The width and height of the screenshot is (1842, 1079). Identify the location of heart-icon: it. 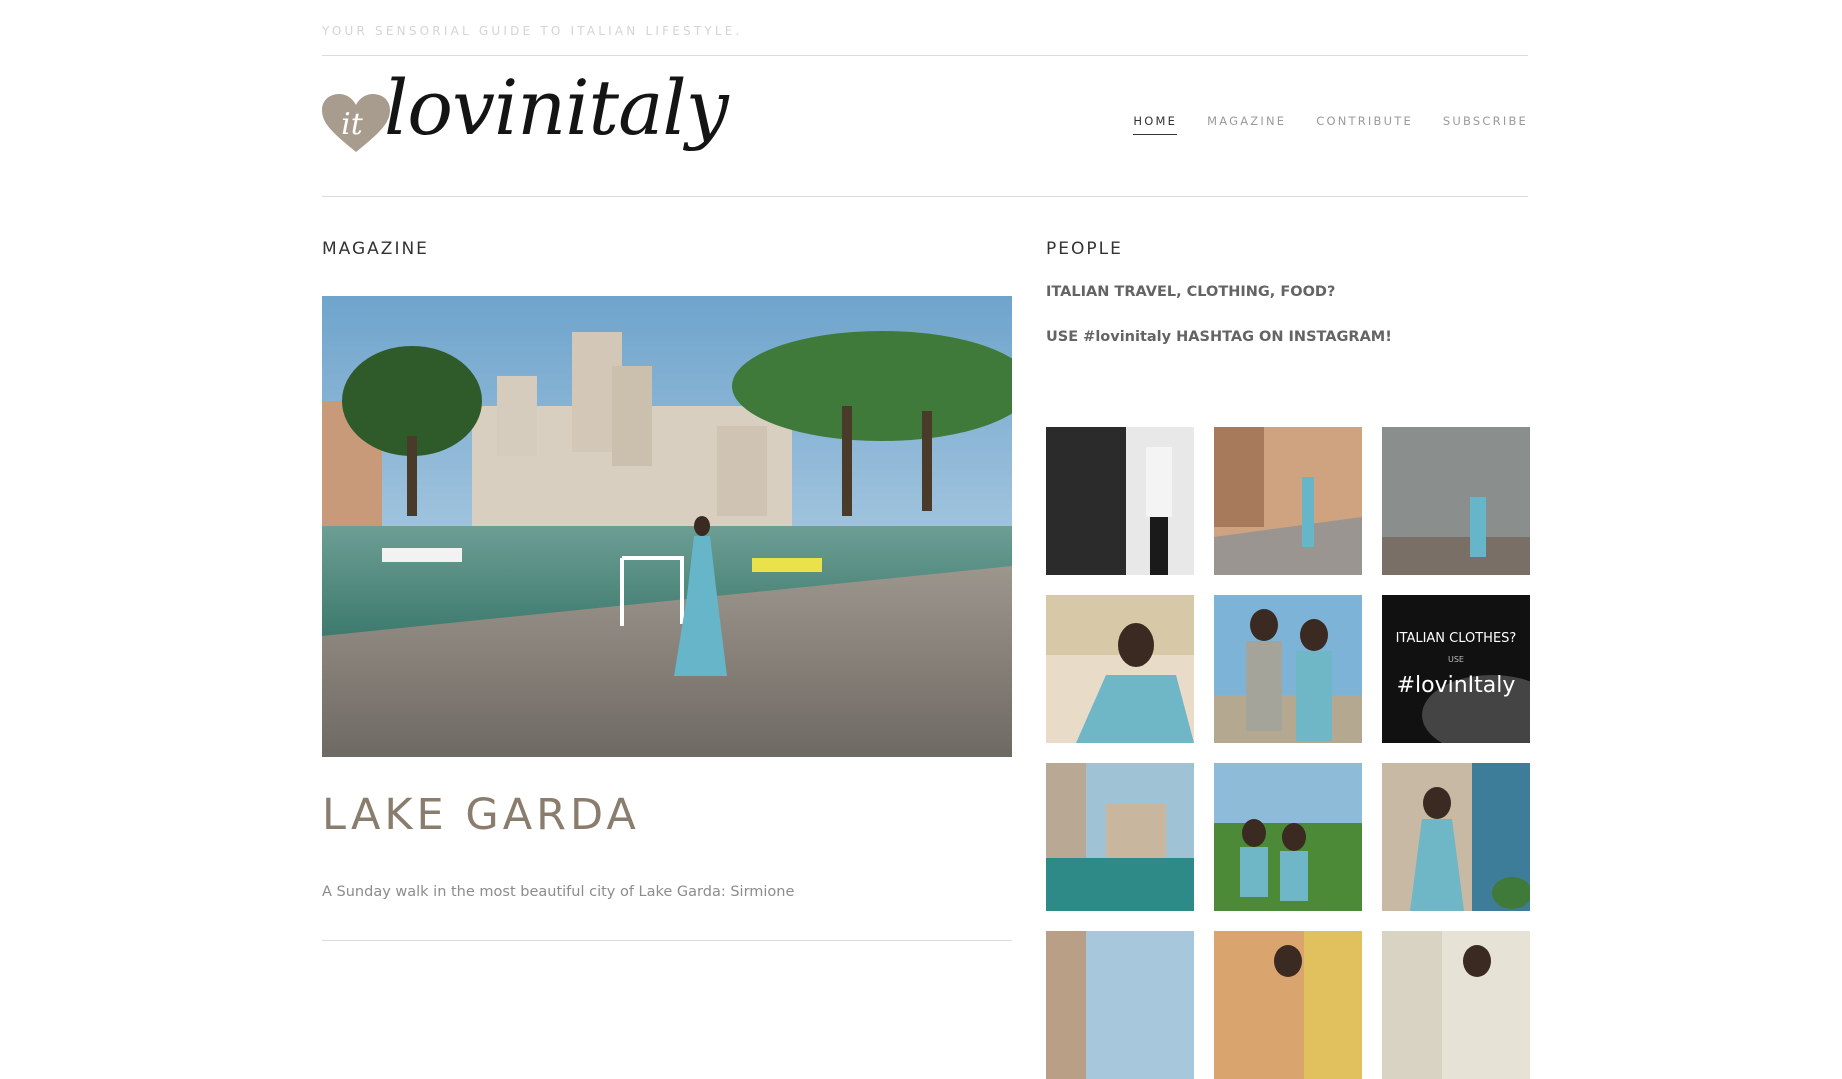
(356, 123).